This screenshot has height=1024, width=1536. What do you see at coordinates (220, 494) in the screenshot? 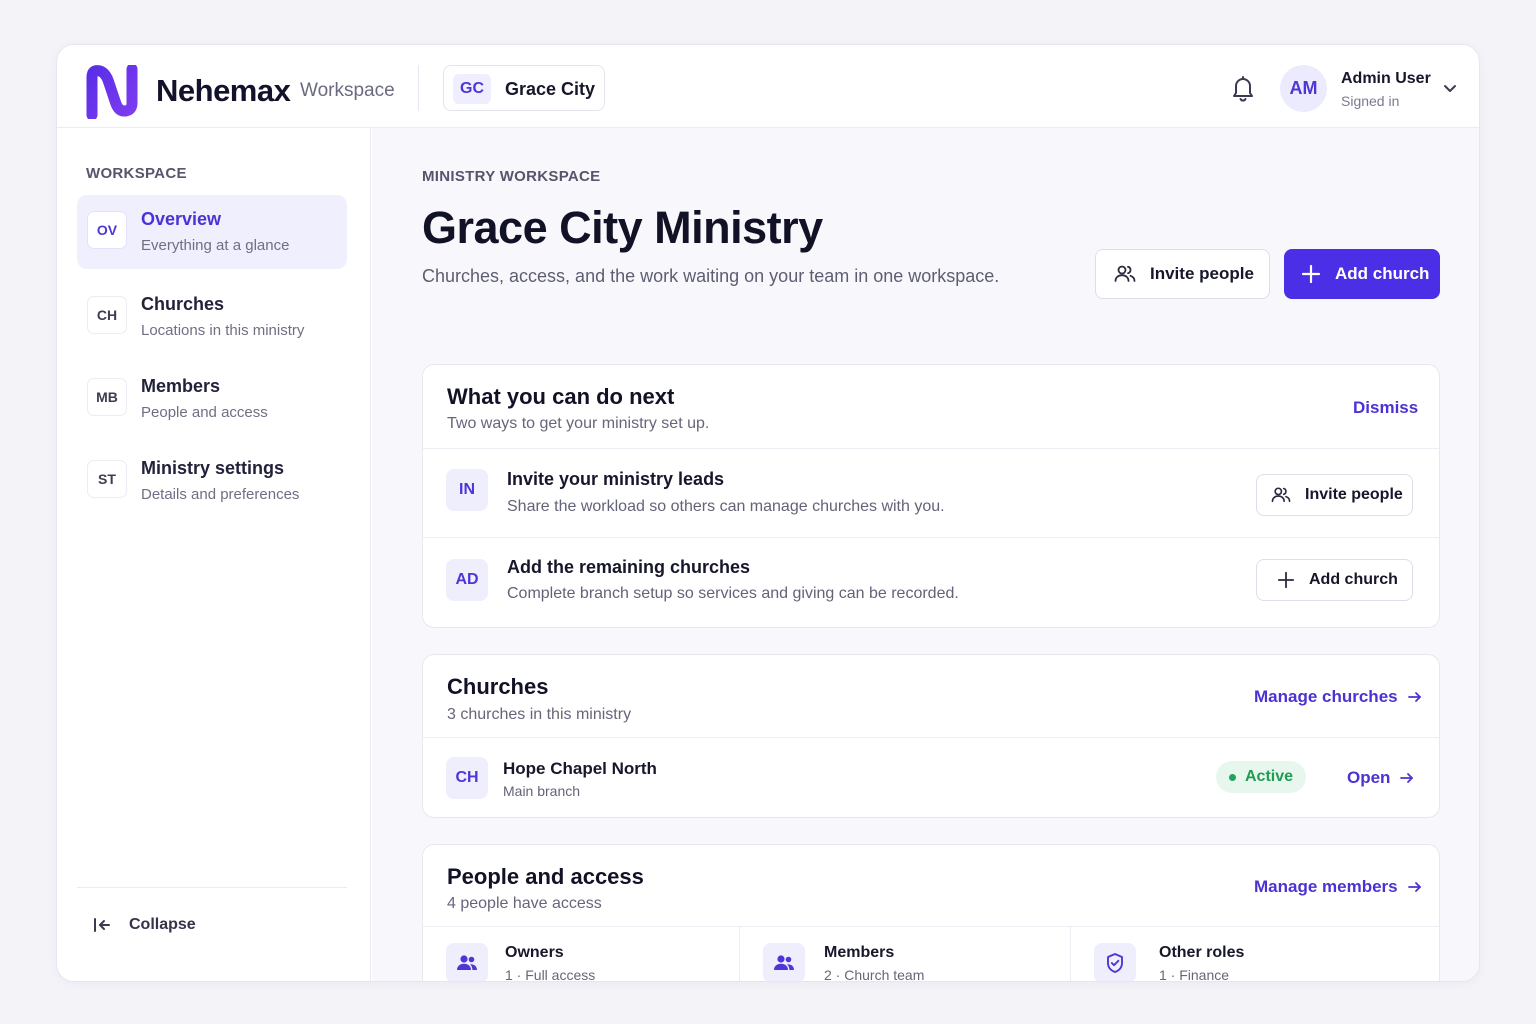
I see `nav-subtitle: Details and preferences` at bounding box center [220, 494].